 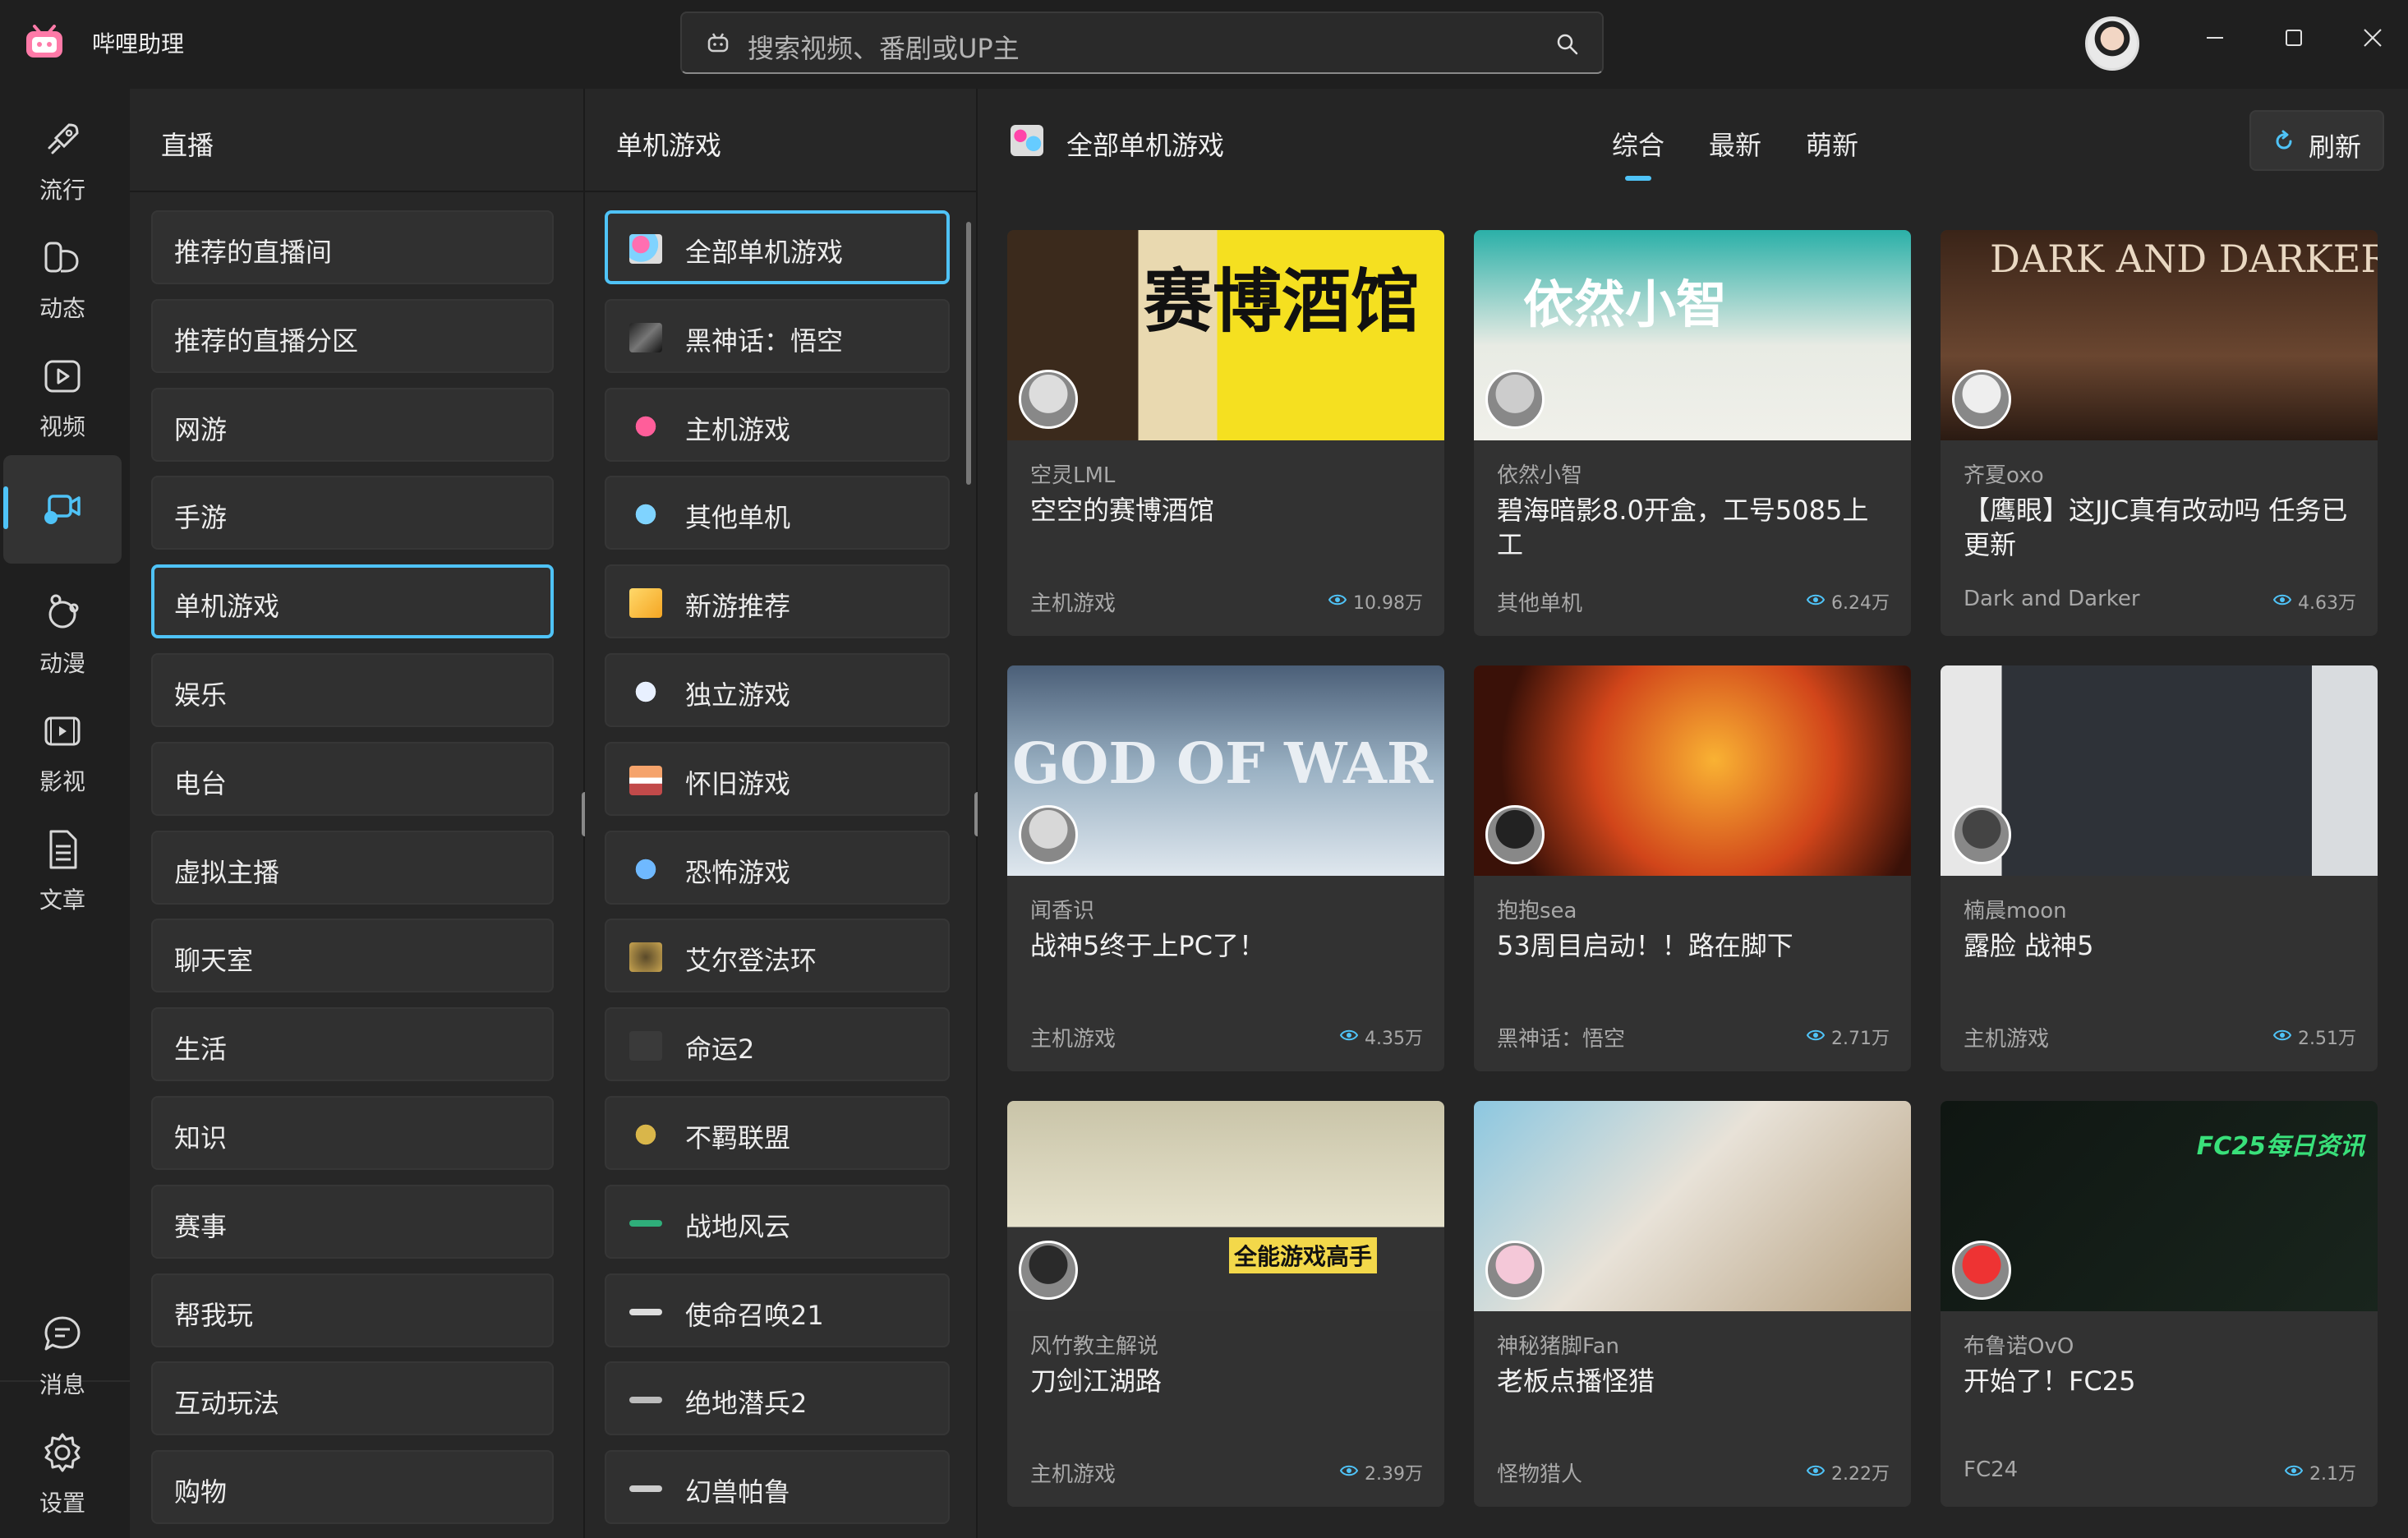 What do you see at coordinates (2159, 1304) in the screenshot?
I see `live-room-card: FC25每日资讯 布鲁诺OvO 开始了！FC25 FC24 2.1万` at bounding box center [2159, 1304].